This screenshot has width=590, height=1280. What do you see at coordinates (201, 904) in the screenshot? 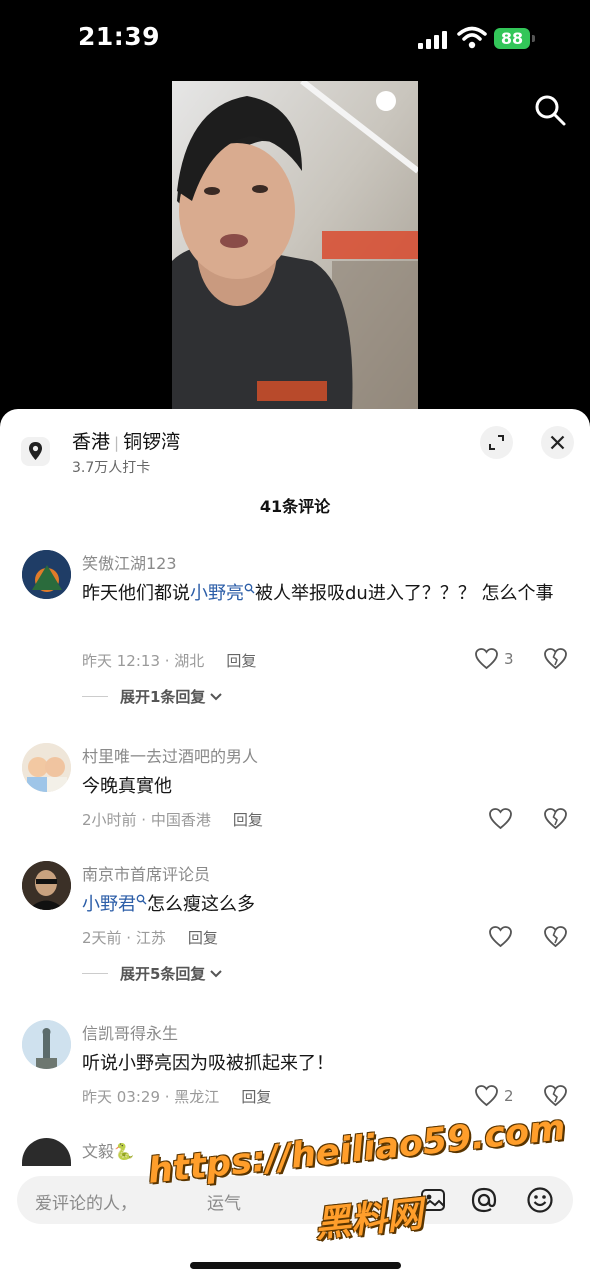
I see `comment-text-part: 怎么瘦这么多` at bounding box center [201, 904].